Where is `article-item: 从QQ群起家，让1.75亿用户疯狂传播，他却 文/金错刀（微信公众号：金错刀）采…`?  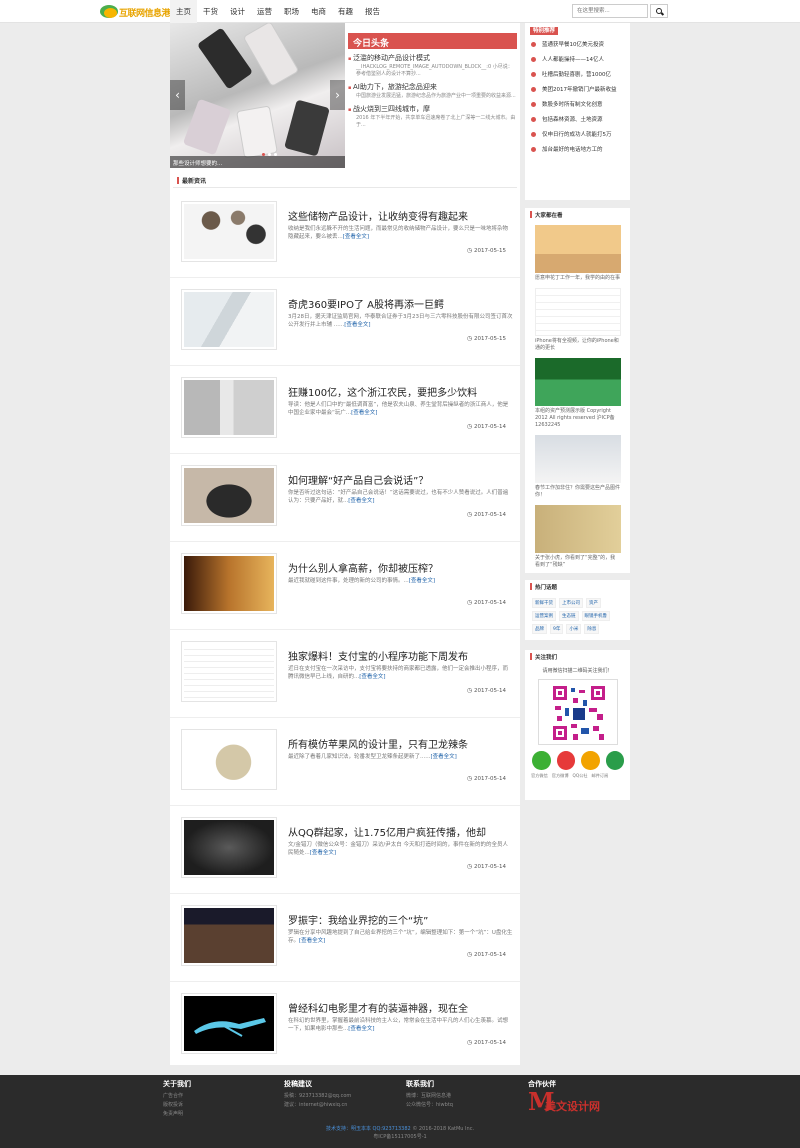
article-item: 从QQ群起家，让1.75亿用户疯狂传播，他却 文/金错刀（微信公众号：金错刀）采… is located at coordinates (345, 850).